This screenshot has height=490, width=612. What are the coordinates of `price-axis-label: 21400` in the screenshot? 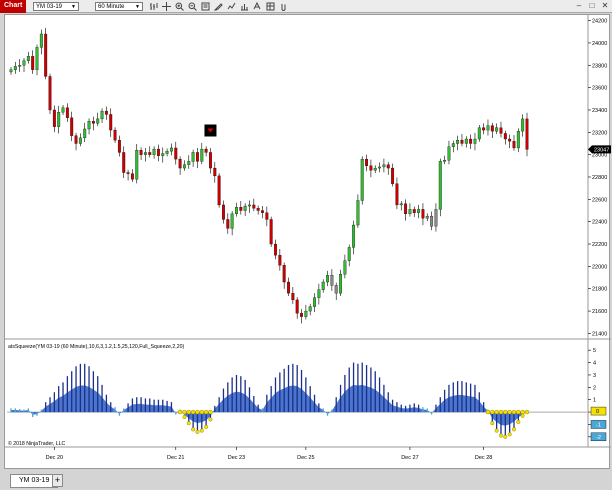 It's located at (599, 334).